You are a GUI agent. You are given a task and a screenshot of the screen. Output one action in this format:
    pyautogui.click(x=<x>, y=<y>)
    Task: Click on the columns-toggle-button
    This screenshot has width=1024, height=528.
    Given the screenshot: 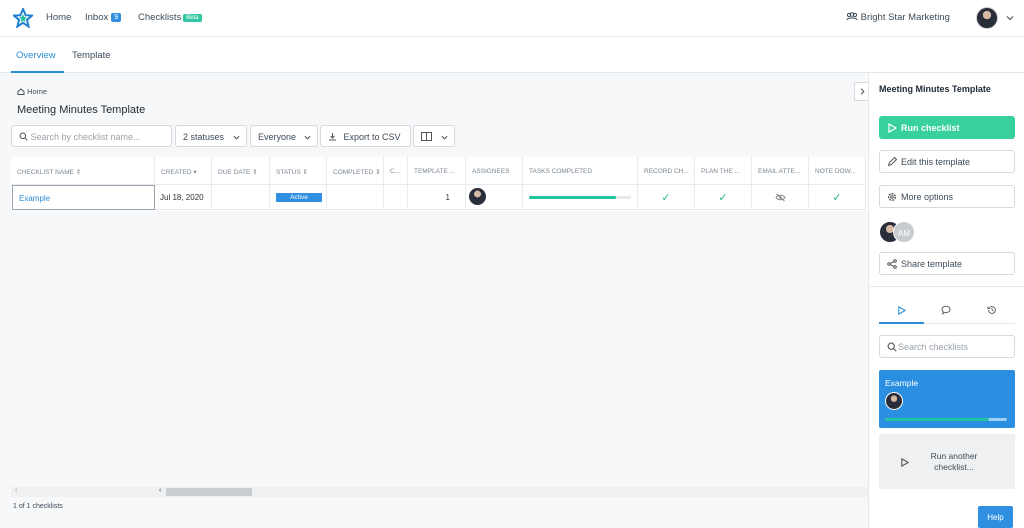 What is the action you would take?
    pyautogui.click(x=434, y=136)
    